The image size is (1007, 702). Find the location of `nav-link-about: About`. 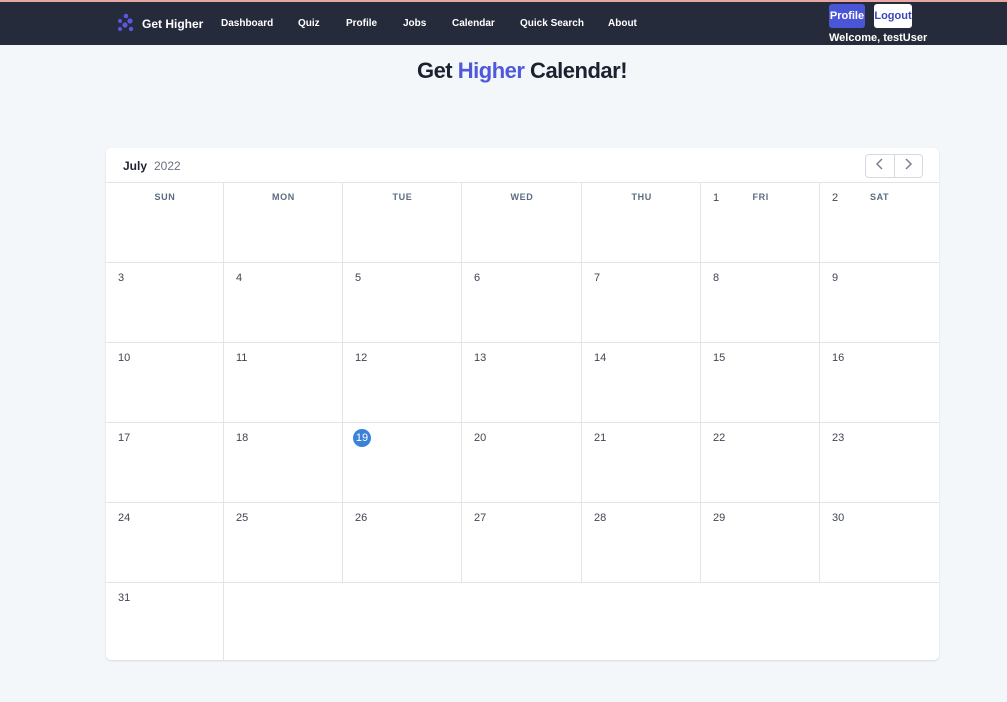

nav-link-about: About is located at coordinates (622, 23).